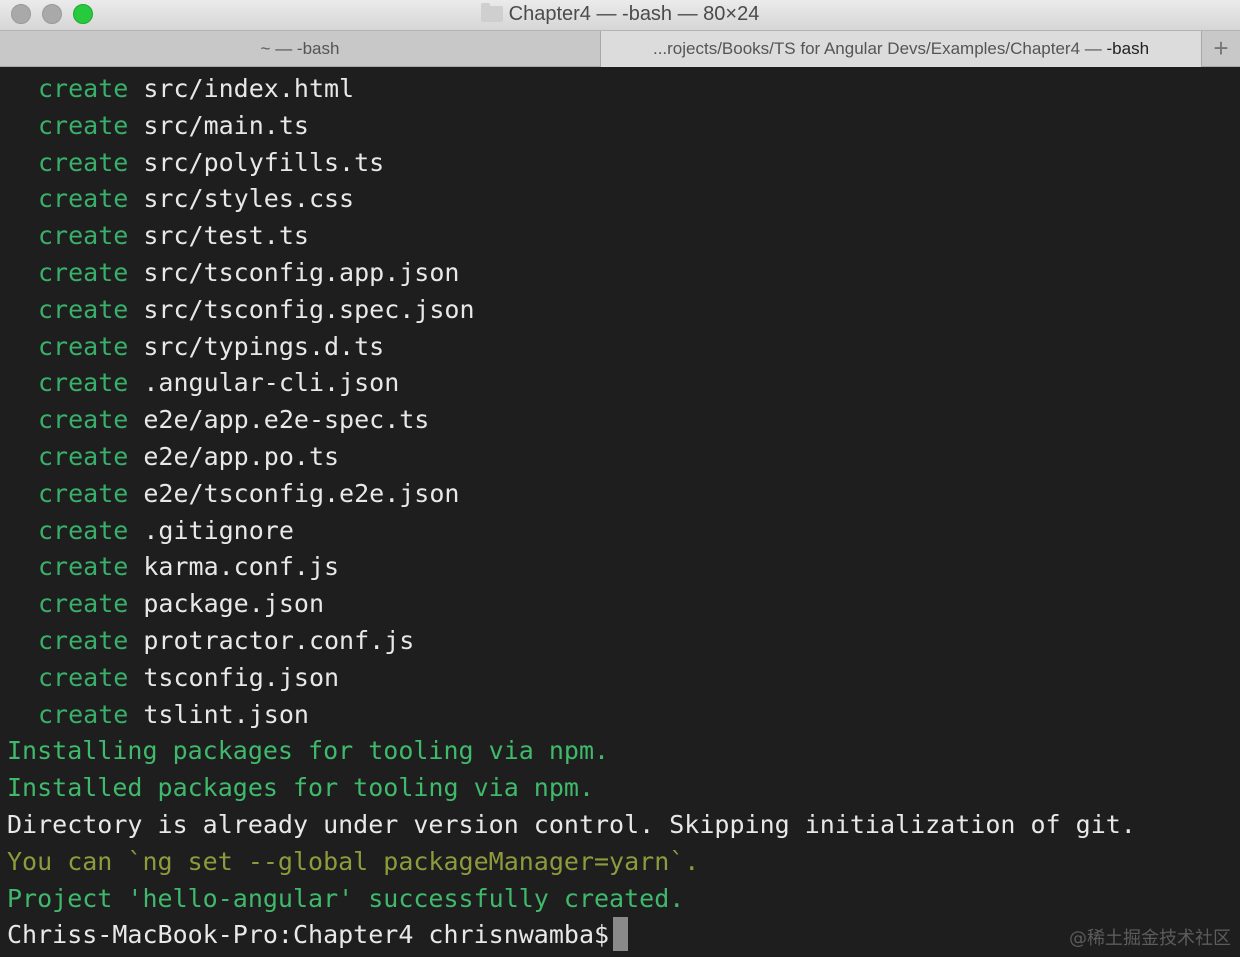 The image size is (1240, 957). What do you see at coordinates (249, 88) in the screenshot?
I see `created-file-path: src/index.html` at bounding box center [249, 88].